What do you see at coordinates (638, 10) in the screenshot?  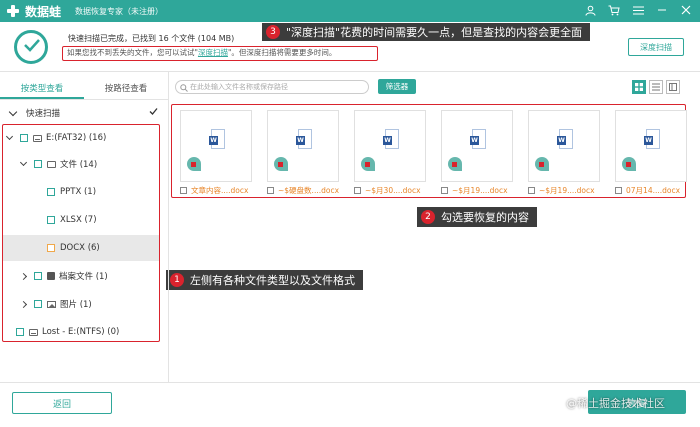 I see `menu-icon` at bounding box center [638, 10].